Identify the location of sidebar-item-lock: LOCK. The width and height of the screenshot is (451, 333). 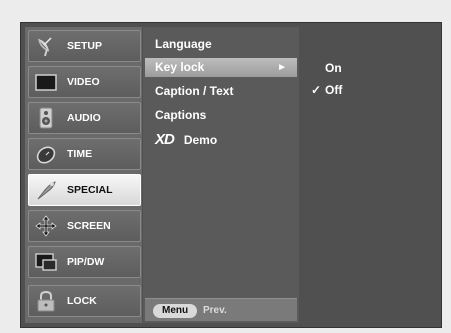
(84, 301).